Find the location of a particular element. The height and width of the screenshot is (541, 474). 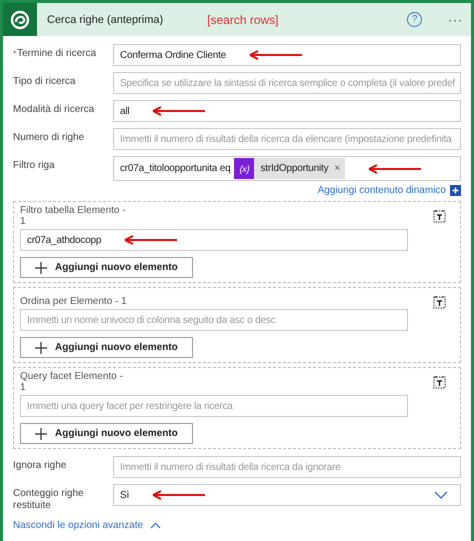

input-field: cr07a_athdocopp is located at coordinates (214, 240).